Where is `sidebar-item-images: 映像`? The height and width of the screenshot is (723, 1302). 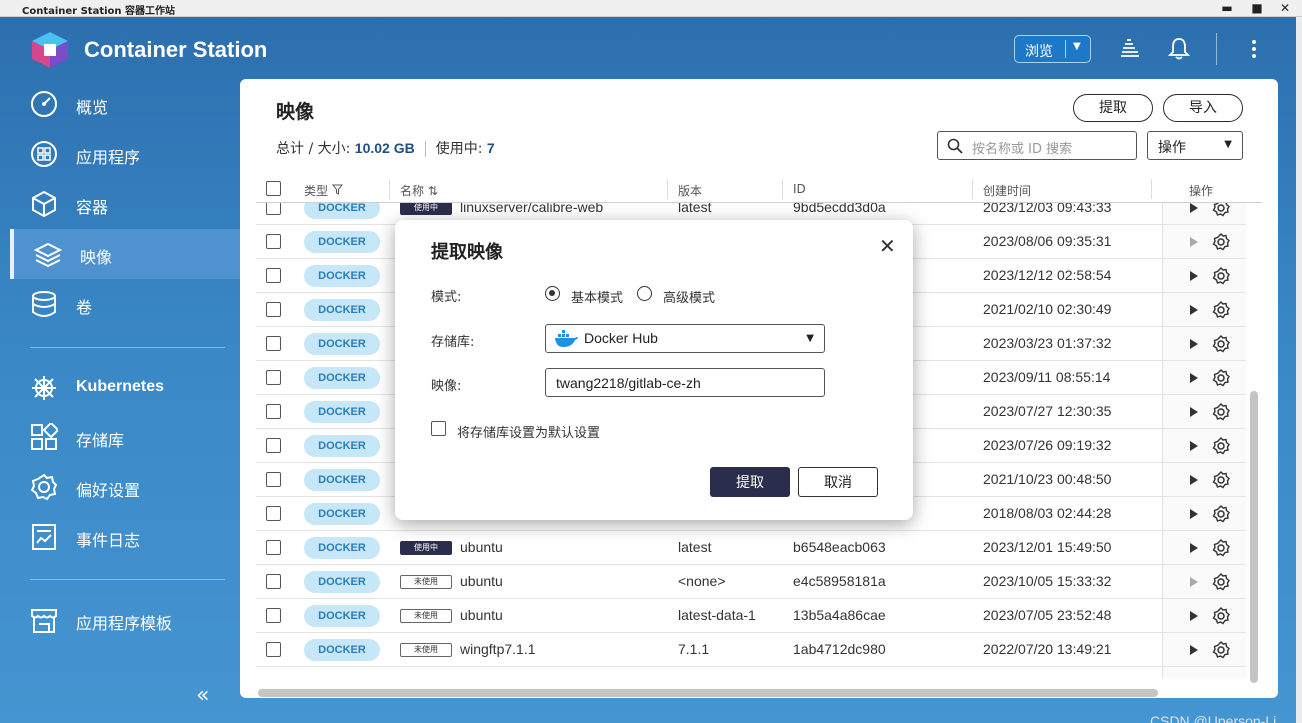
sidebar-item-images: 映像 is located at coordinates (125, 254).